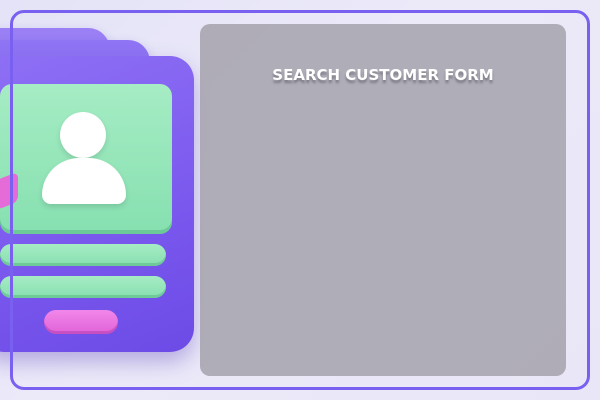 This screenshot has height=400, width=600. Describe the element at coordinates (383, 75) in the screenshot. I see `form-title: SEARCH CUSTOMER FORM` at that location.